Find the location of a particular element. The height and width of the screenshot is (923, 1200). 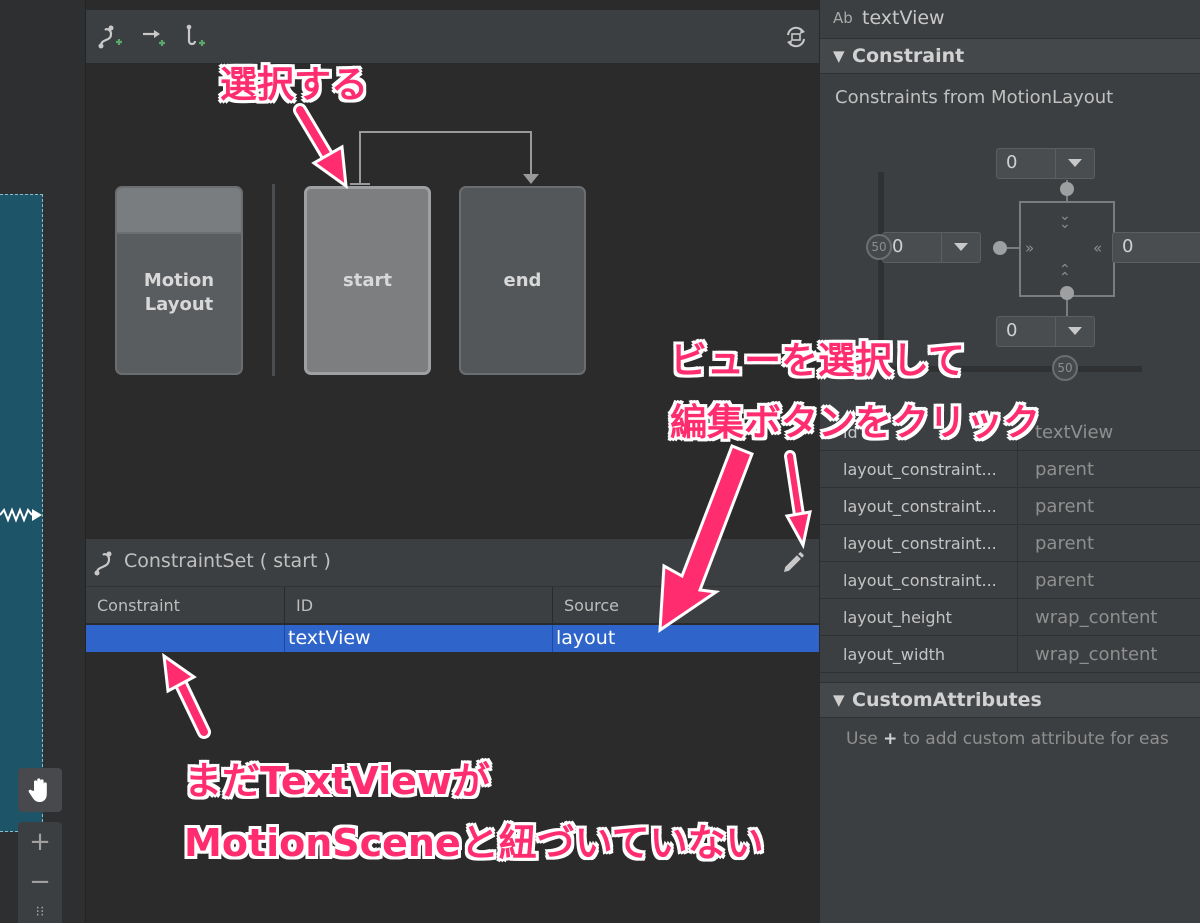

annotation-click-edit: 編集ボタンをクリック is located at coordinates (855, 422).